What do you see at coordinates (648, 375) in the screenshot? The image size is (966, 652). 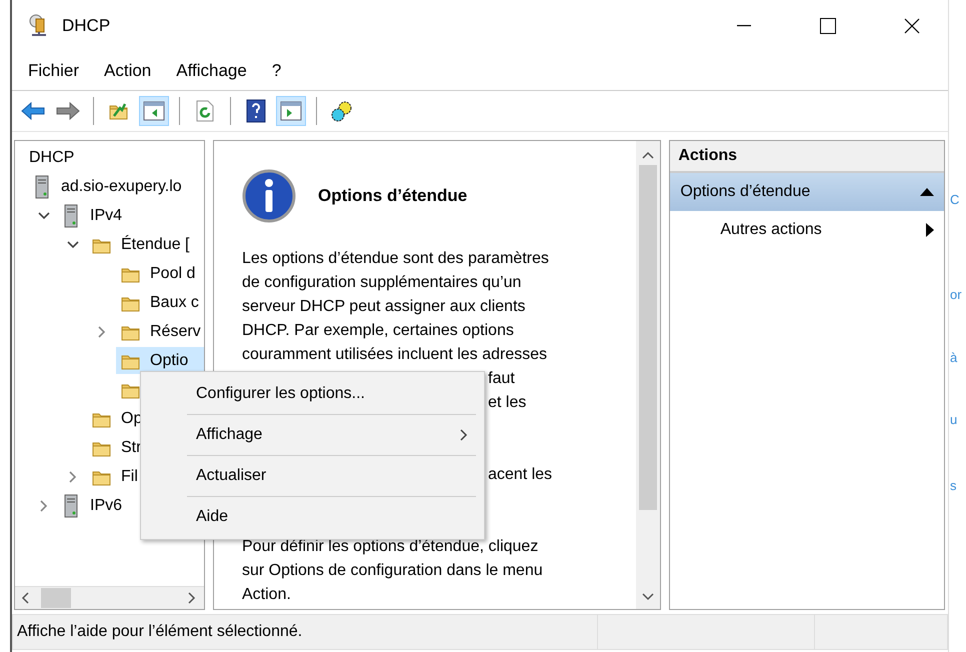 I see `vertical-scrollbar` at bounding box center [648, 375].